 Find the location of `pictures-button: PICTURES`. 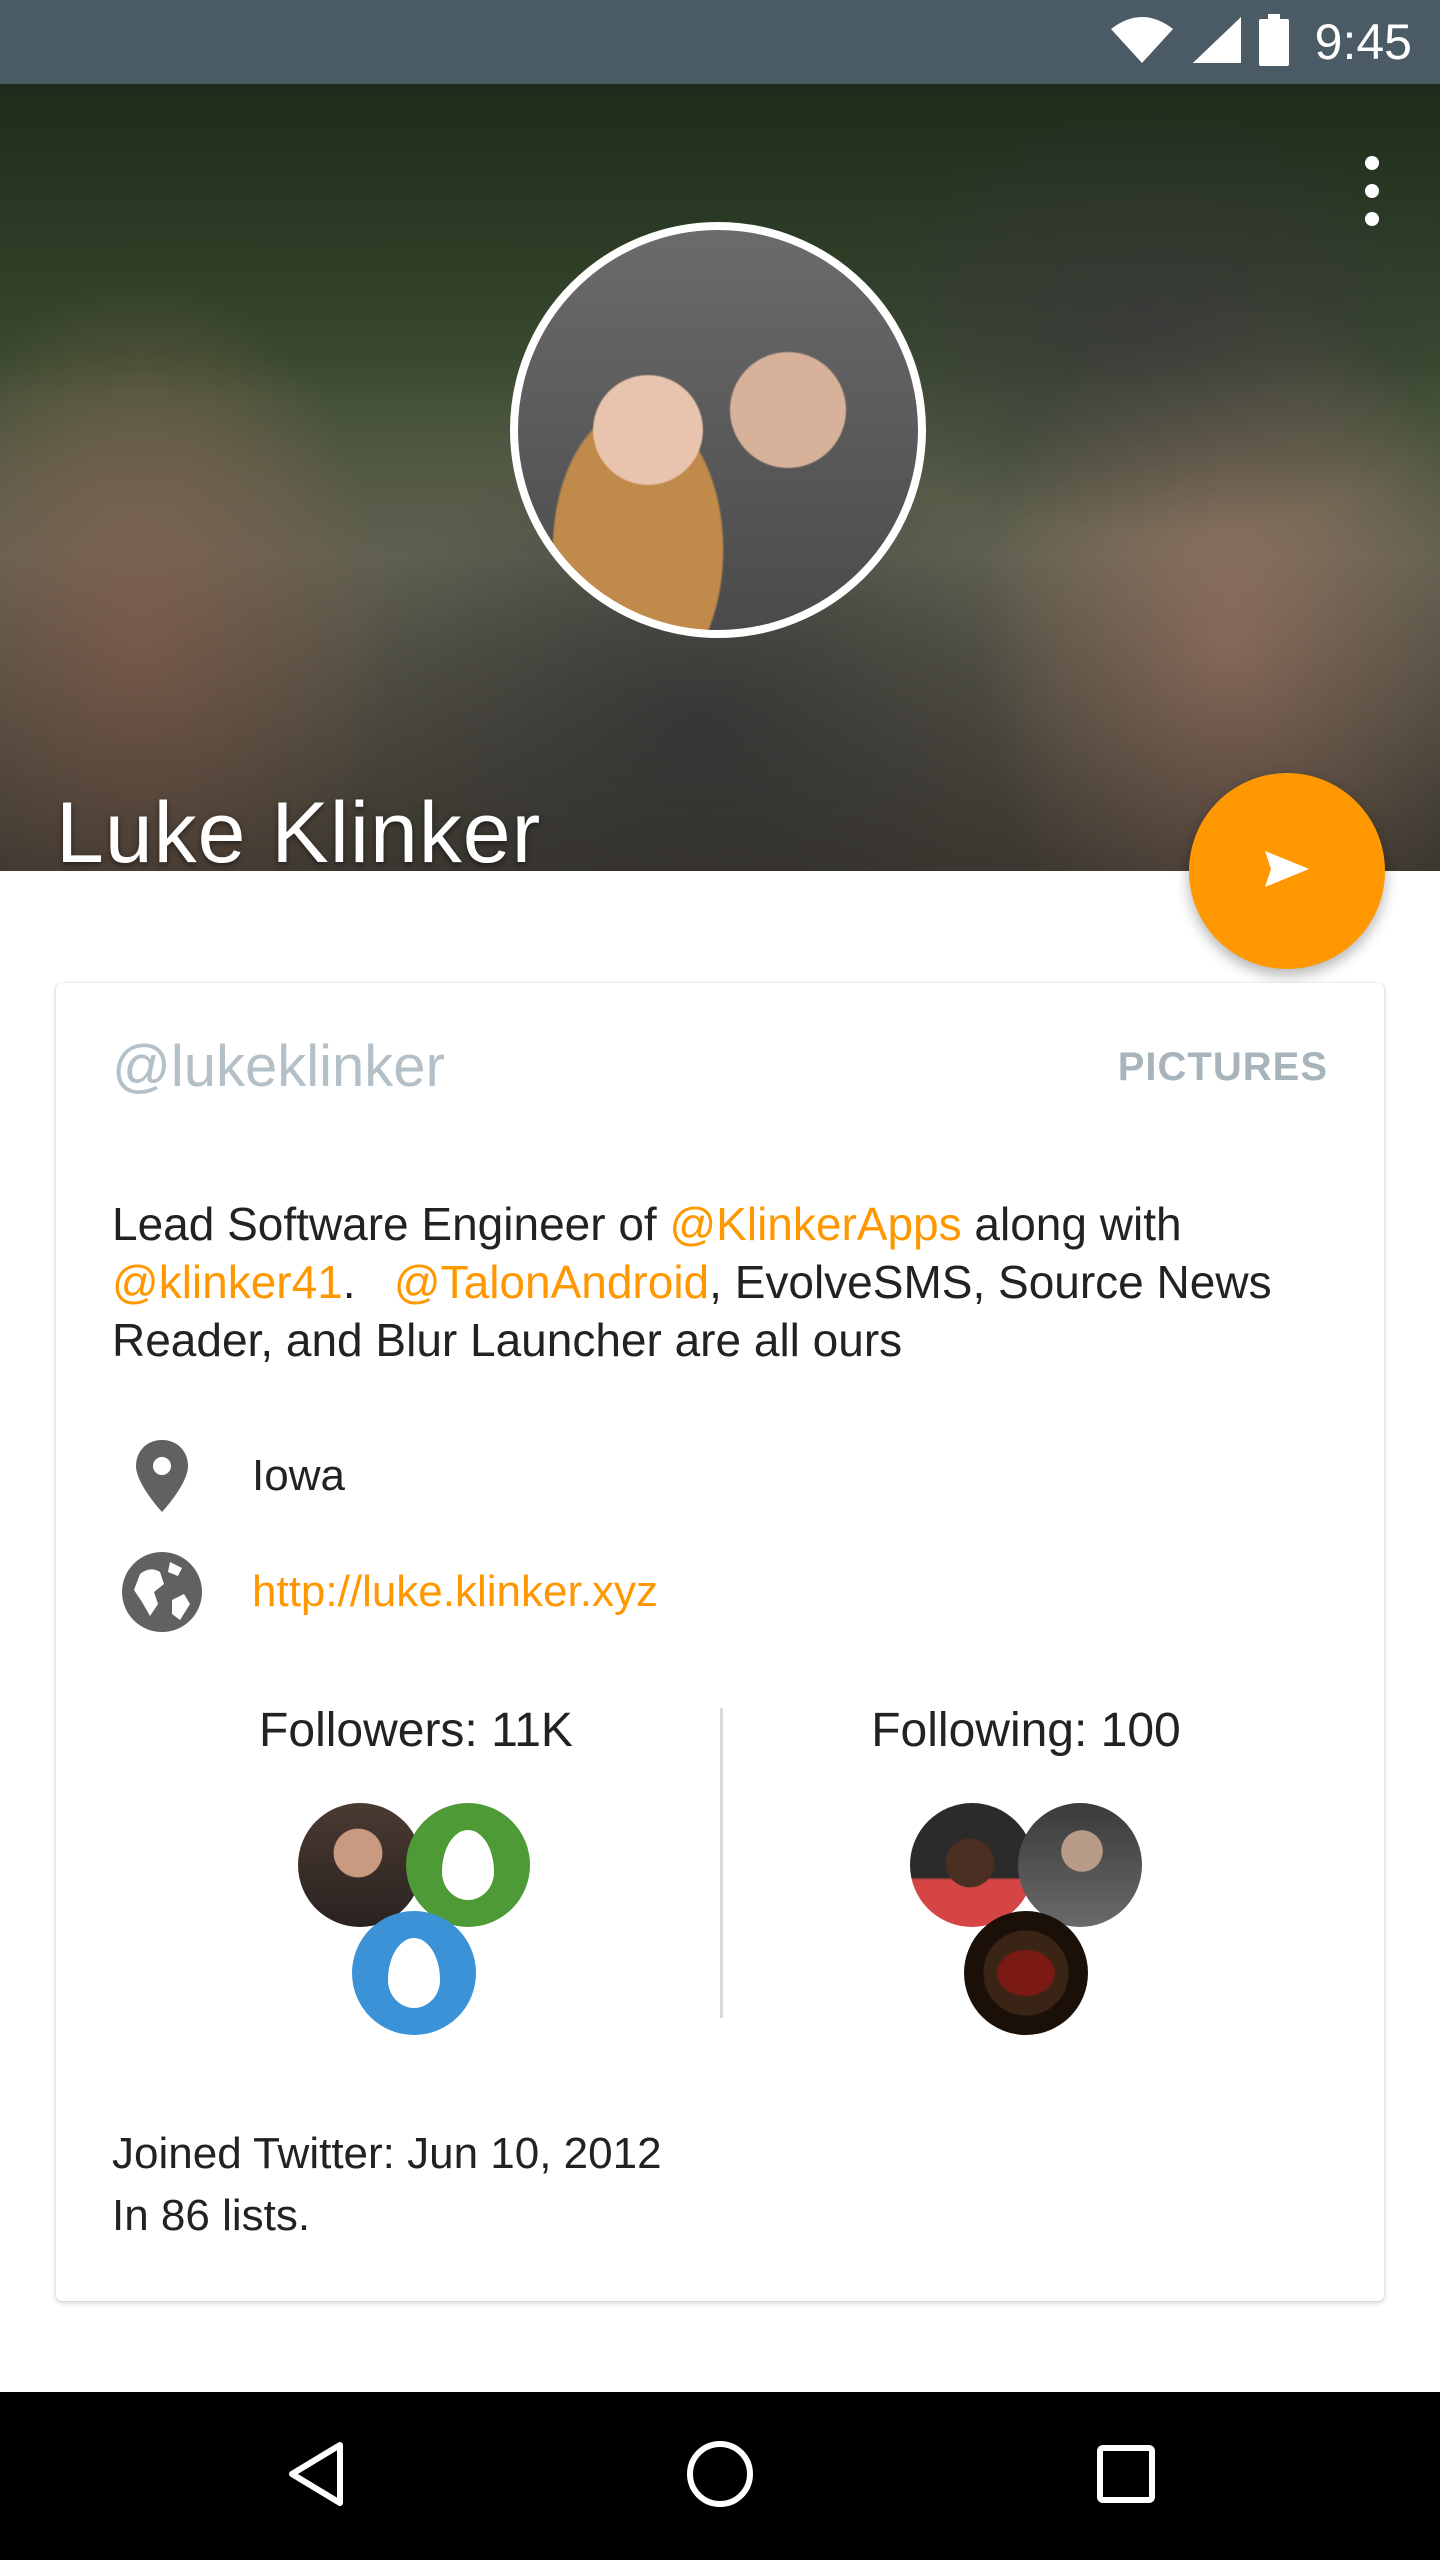

pictures-button: PICTURES is located at coordinates (1223, 1067).